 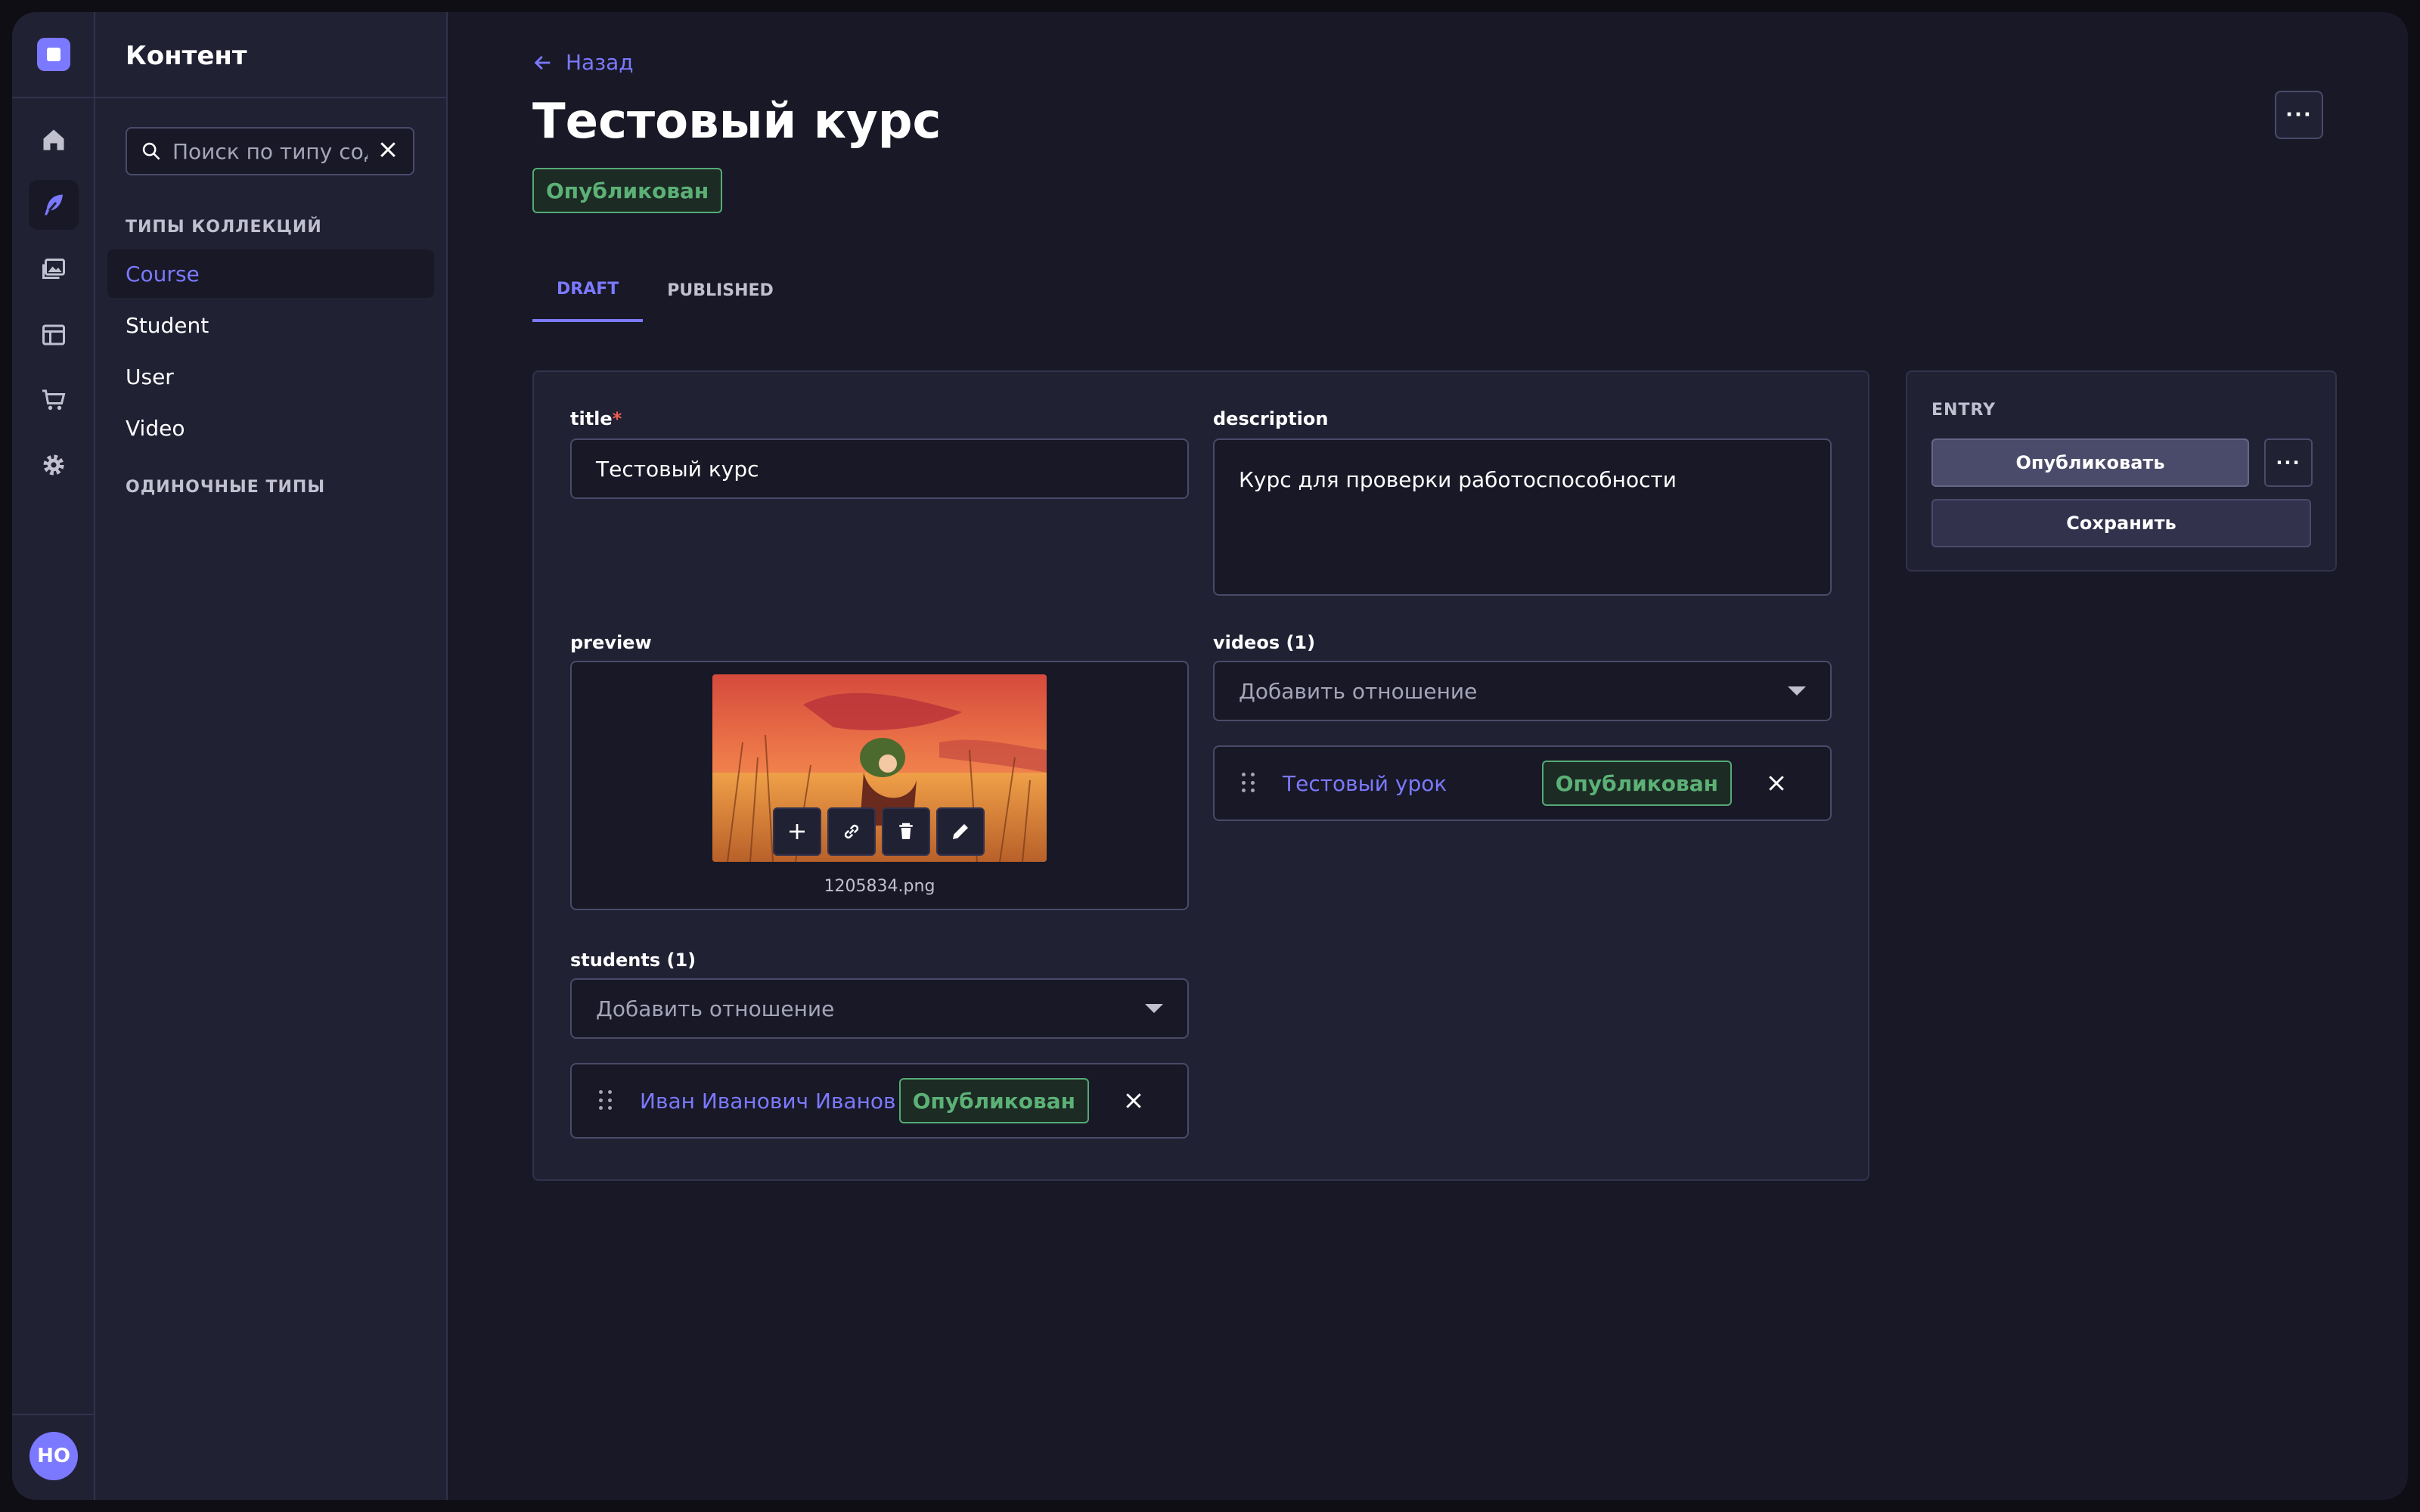 I want to click on save-button: Сохранить, so click(x=2121, y=523).